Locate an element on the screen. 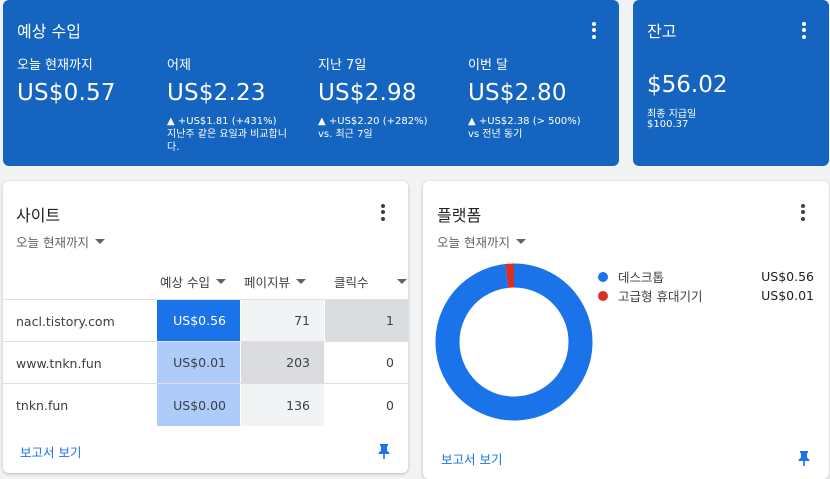 The image size is (830, 479). col-earnings-header: 예상 수입 is located at coordinates (193, 281).